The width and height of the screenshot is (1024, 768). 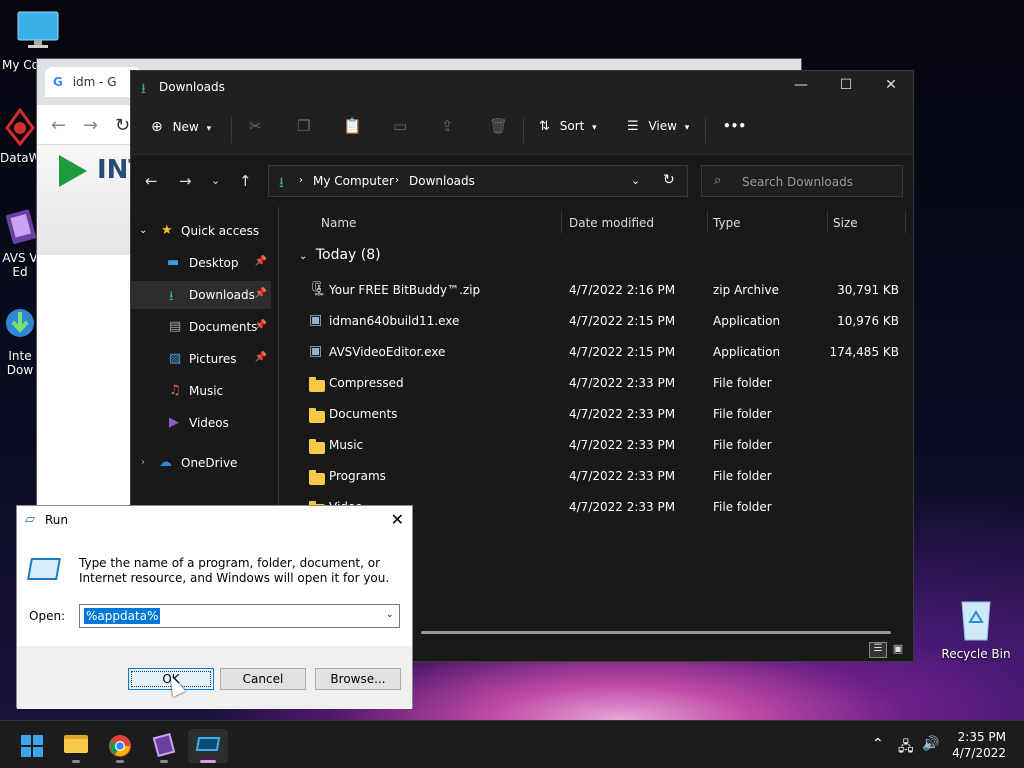 What do you see at coordinates (239, 616) in the screenshot?
I see `open-combobox: %appdata% ⌄` at bounding box center [239, 616].